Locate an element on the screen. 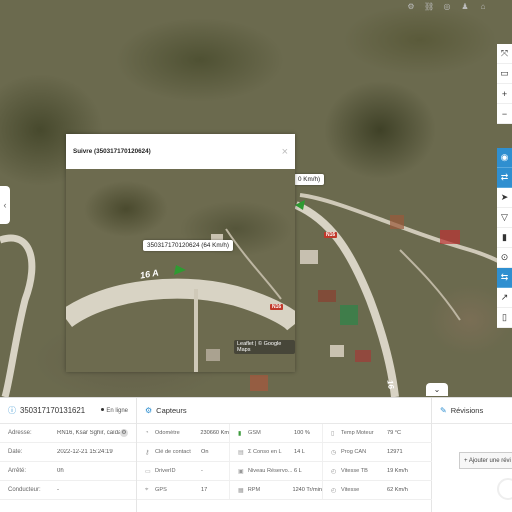 The image size is (512, 512). status-badge: En ligne is located at coordinates (114, 411).